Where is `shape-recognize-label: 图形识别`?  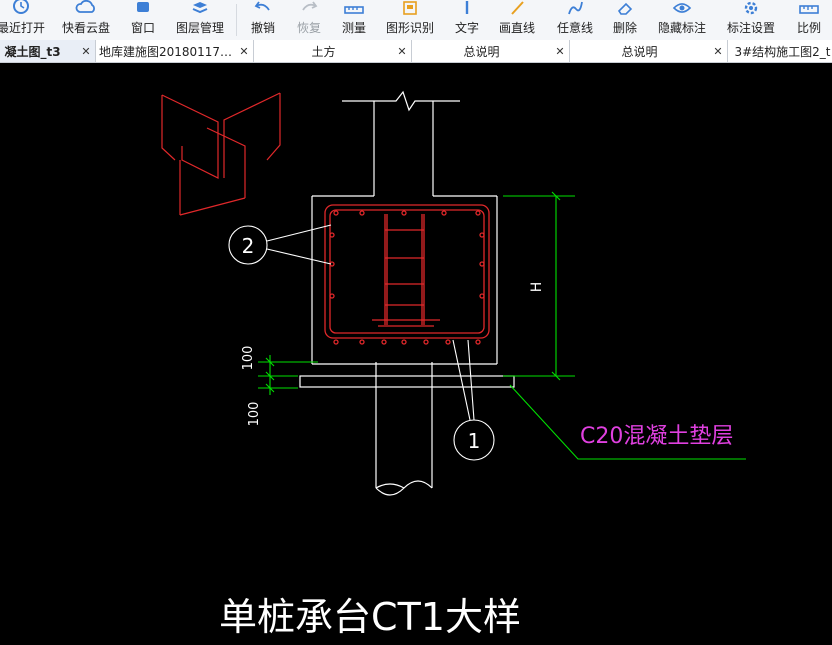 shape-recognize-label: 图形识别 is located at coordinates (409, 28).